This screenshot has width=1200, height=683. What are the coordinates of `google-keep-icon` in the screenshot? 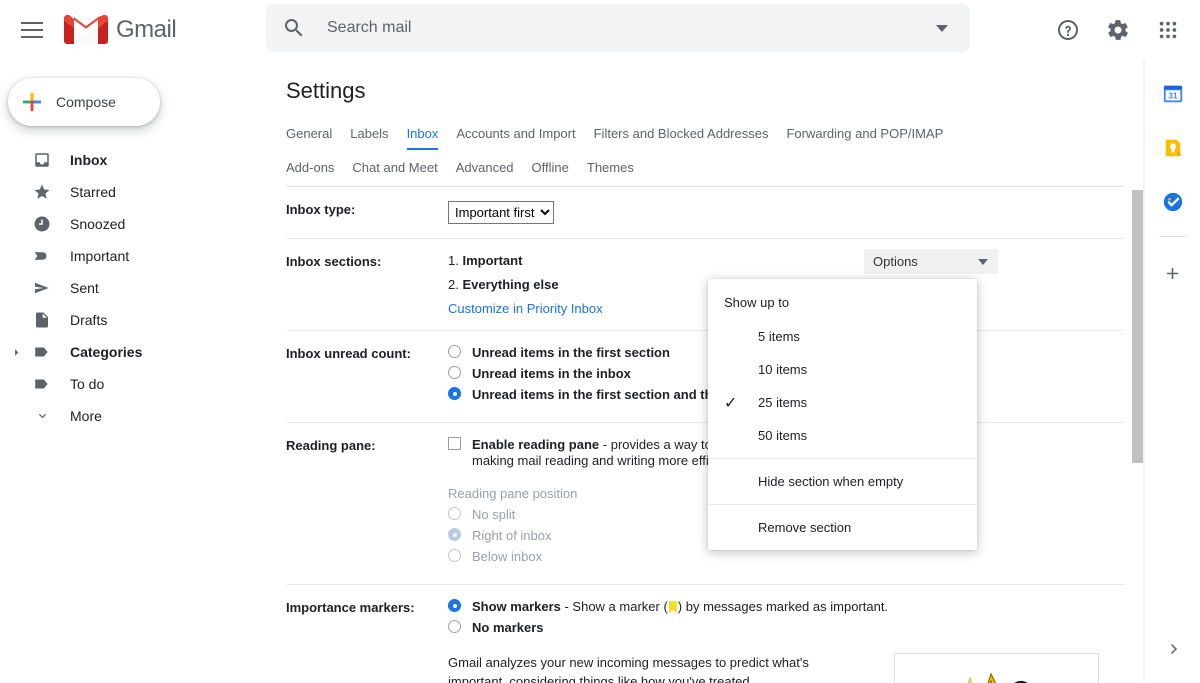 It's located at (1173, 148).